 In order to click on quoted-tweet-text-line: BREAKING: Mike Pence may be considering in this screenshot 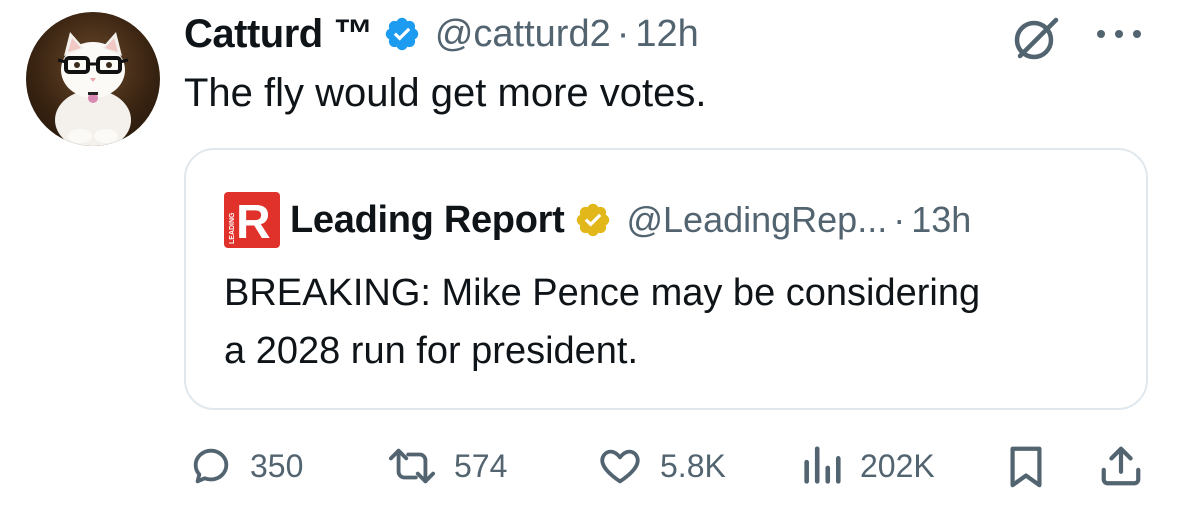, I will do `click(602, 293)`.